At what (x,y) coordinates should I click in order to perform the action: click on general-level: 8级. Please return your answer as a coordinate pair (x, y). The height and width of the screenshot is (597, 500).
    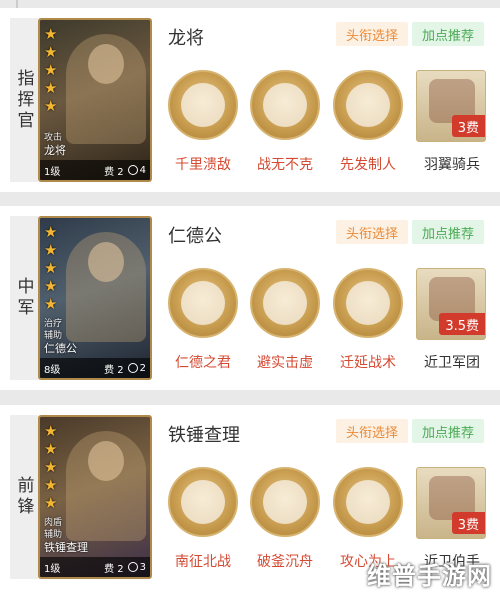
    Looking at the image, I should click on (52, 370).